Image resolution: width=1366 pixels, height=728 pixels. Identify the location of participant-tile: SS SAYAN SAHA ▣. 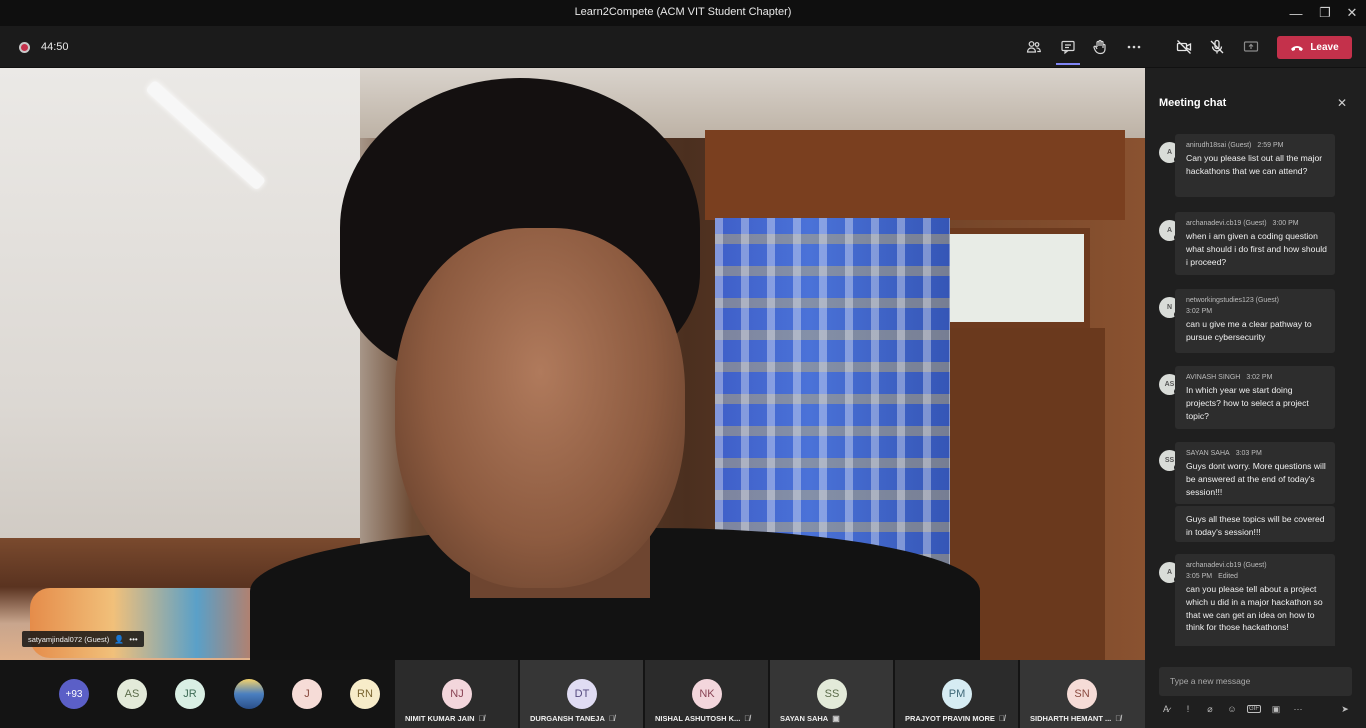
(831, 694).